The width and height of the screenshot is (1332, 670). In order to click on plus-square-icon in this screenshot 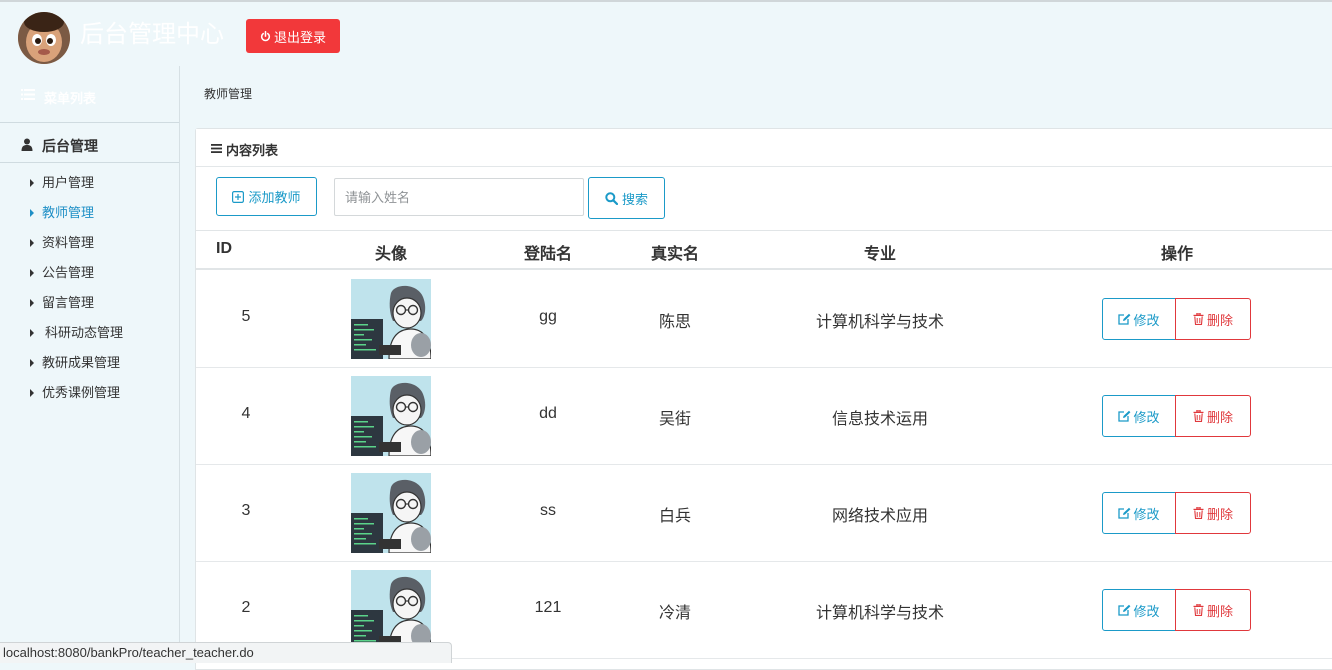, I will do `click(238, 196)`.